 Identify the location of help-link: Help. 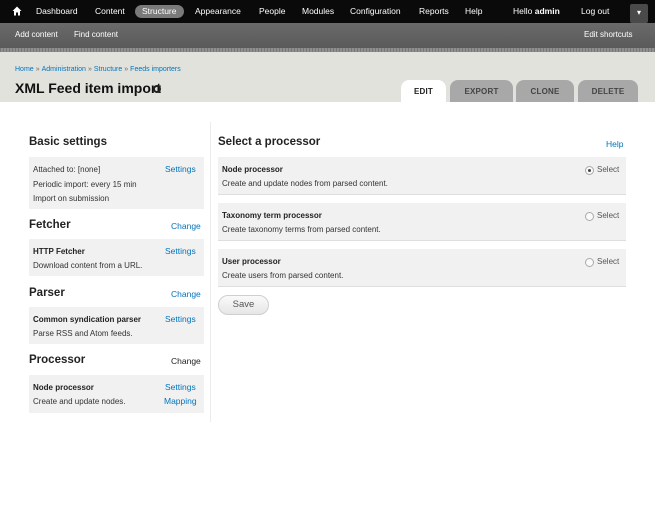
(614, 144).